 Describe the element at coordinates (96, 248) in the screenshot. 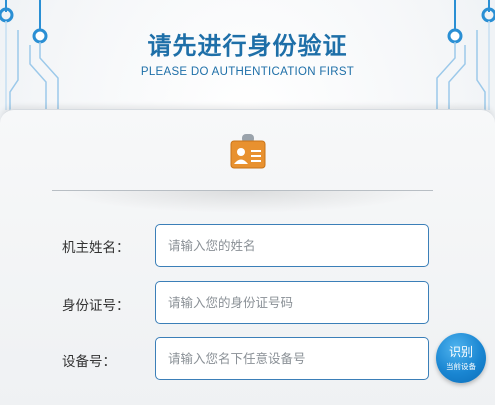

I see `owner-name-label: 机主姓名：` at that location.